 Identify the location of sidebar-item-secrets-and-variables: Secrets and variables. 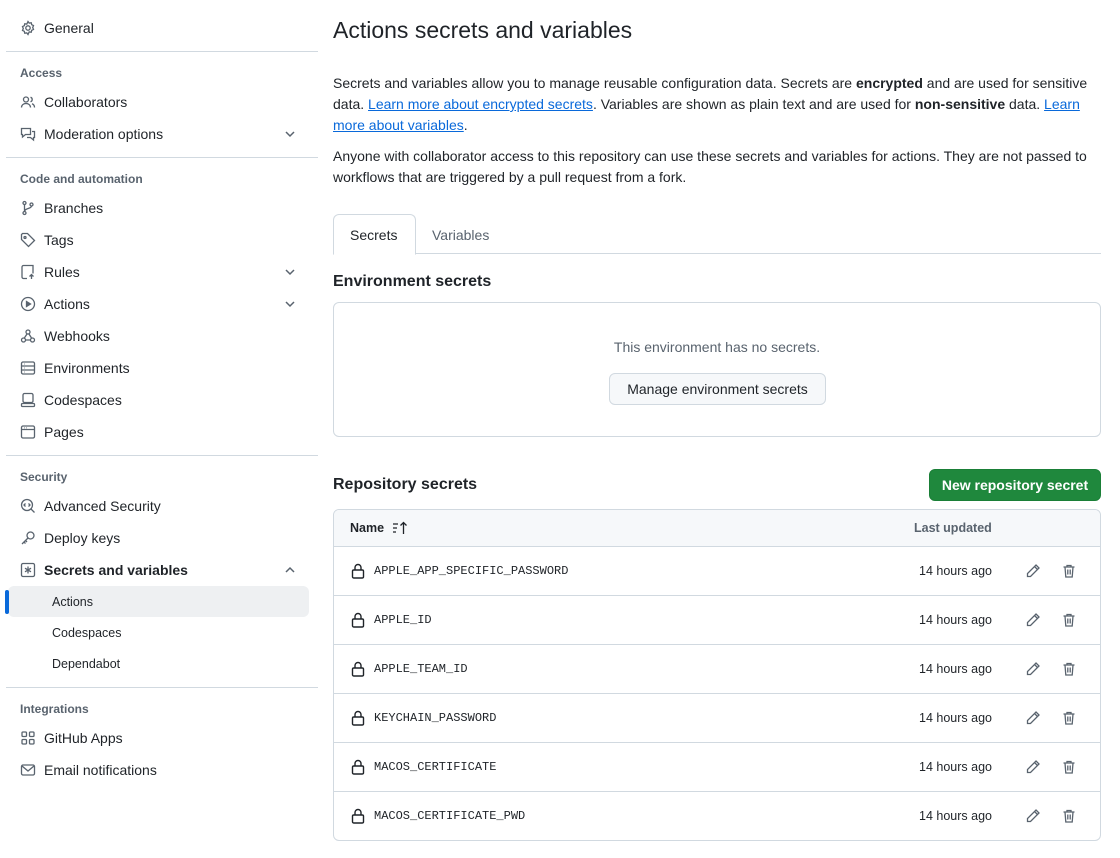
(159, 570).